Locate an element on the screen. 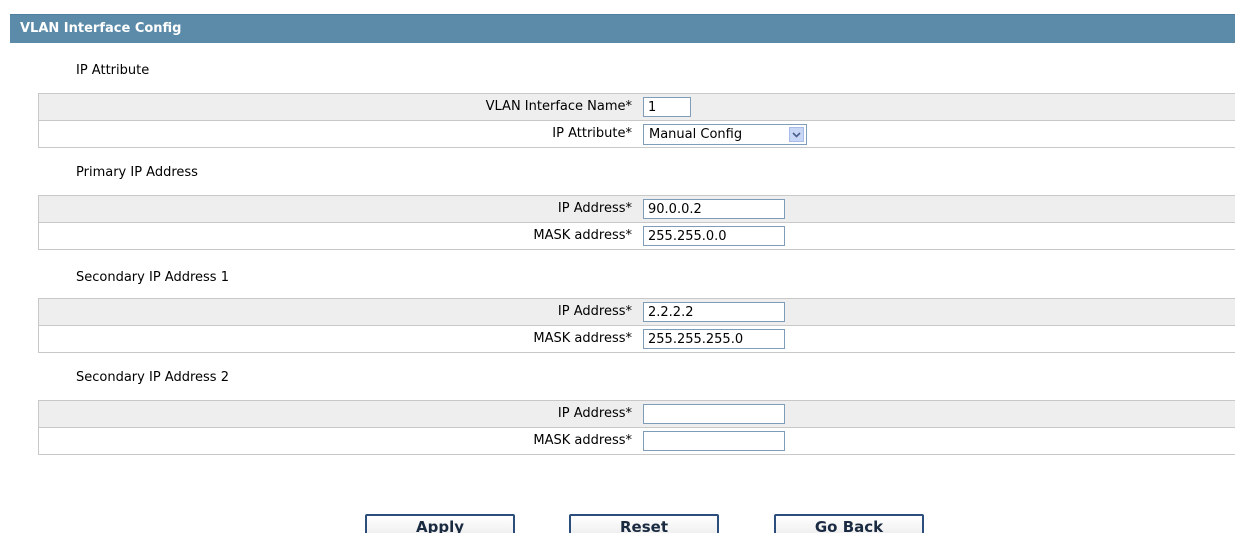  primary-ip-address-label: IP Address* is located at coordinates (594, 208).